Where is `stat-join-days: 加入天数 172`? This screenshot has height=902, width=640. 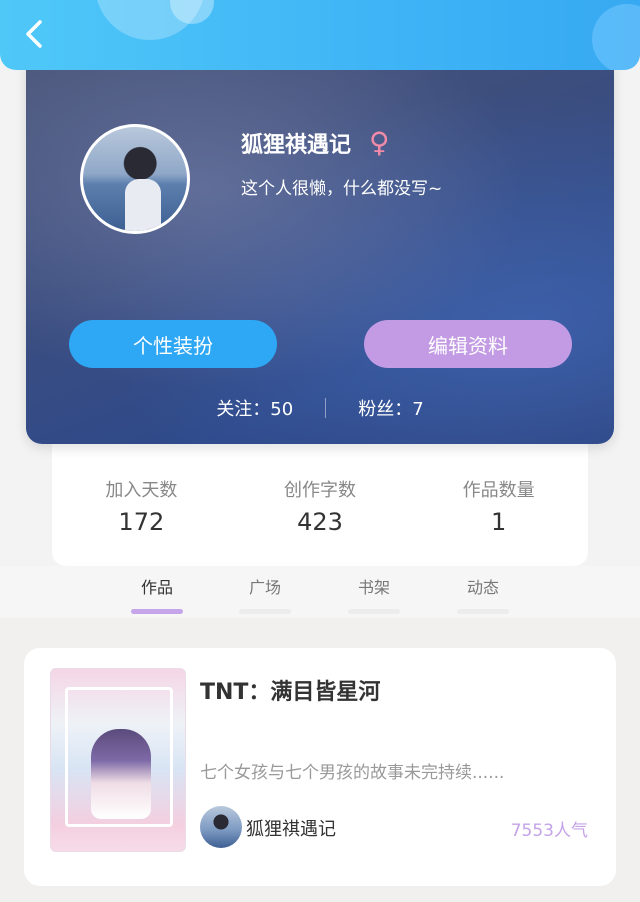 stat-join-days: 加入天数 172 is located at coordinates (141, 521).